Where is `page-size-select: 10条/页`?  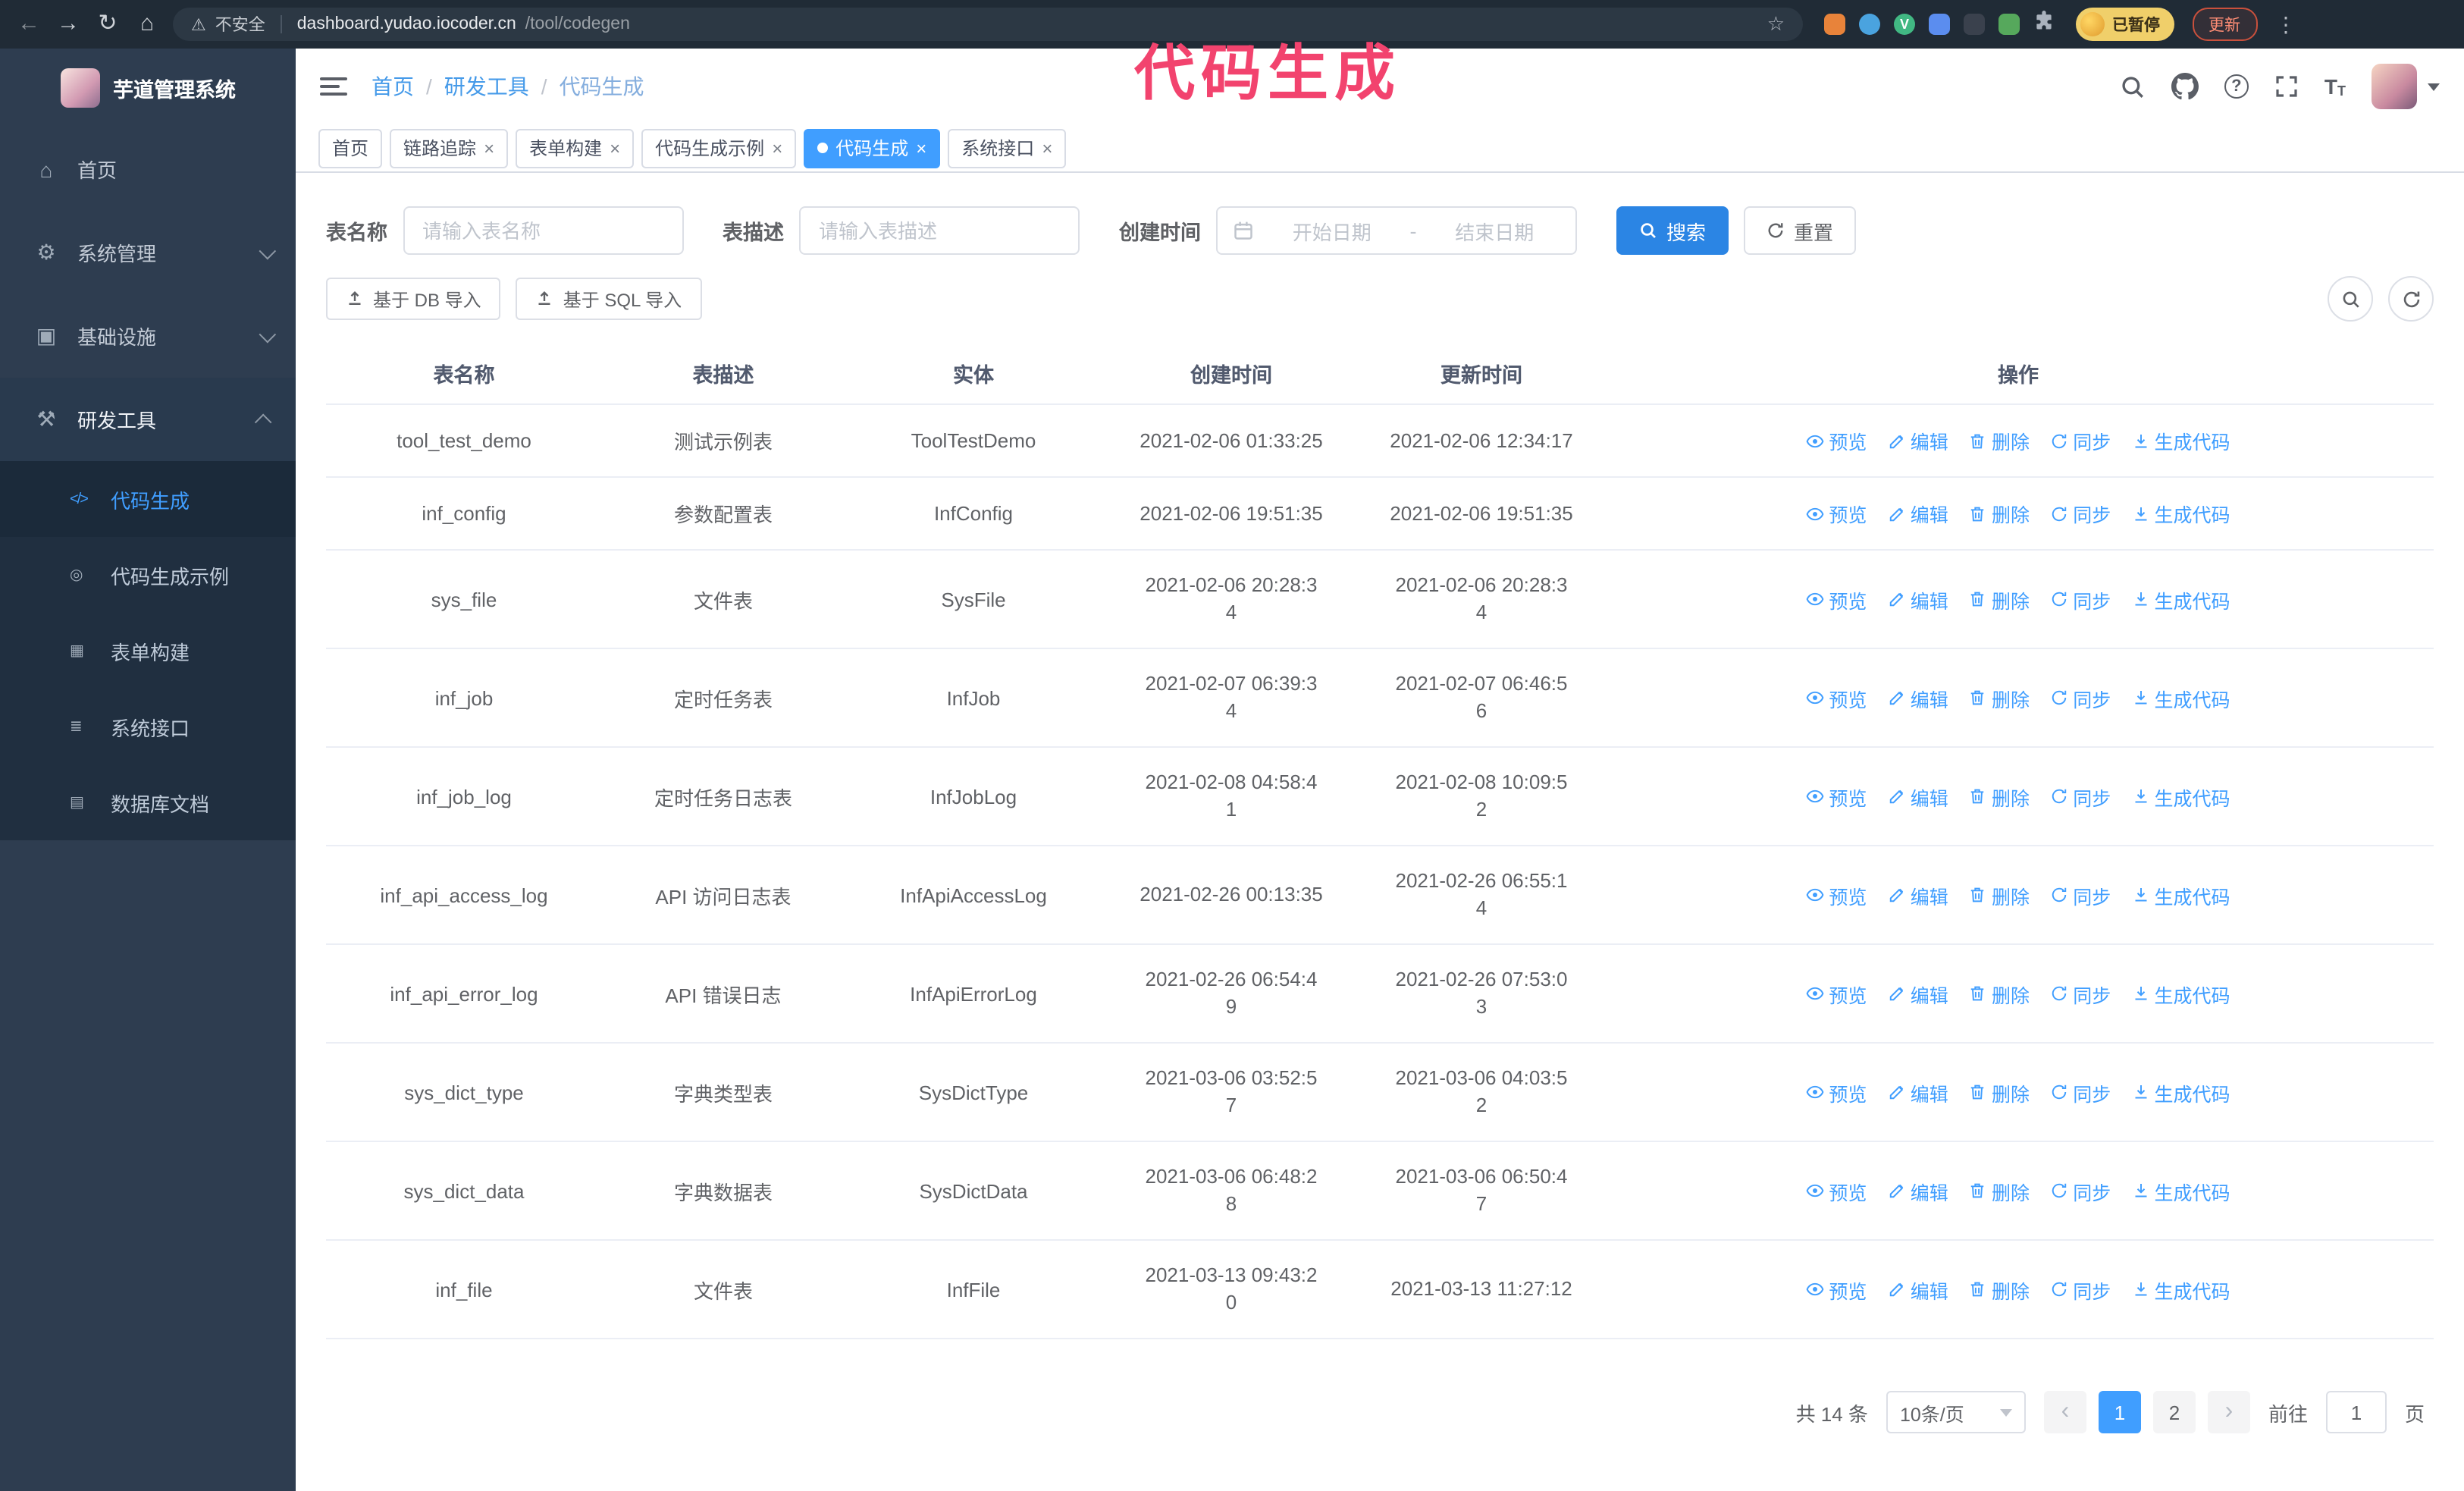 page-size-select: 10条/页 is located at coordinates (1956, 1412).